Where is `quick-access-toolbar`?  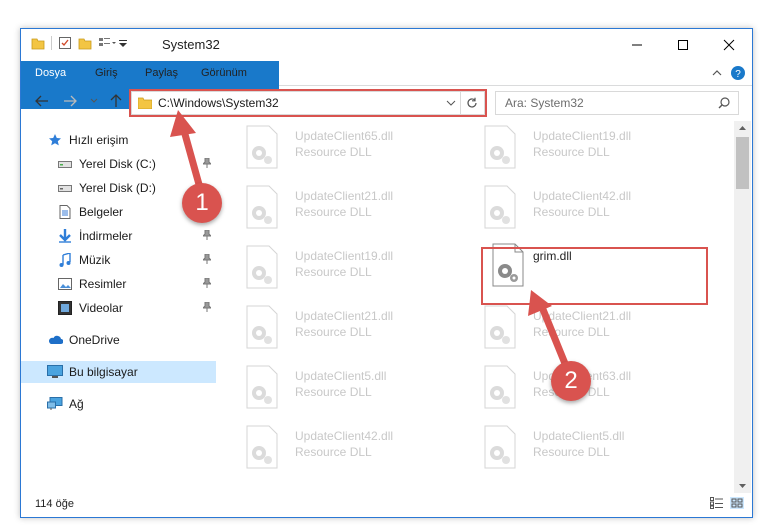 quick-access-toolbar is located at coordinates (81, 43).